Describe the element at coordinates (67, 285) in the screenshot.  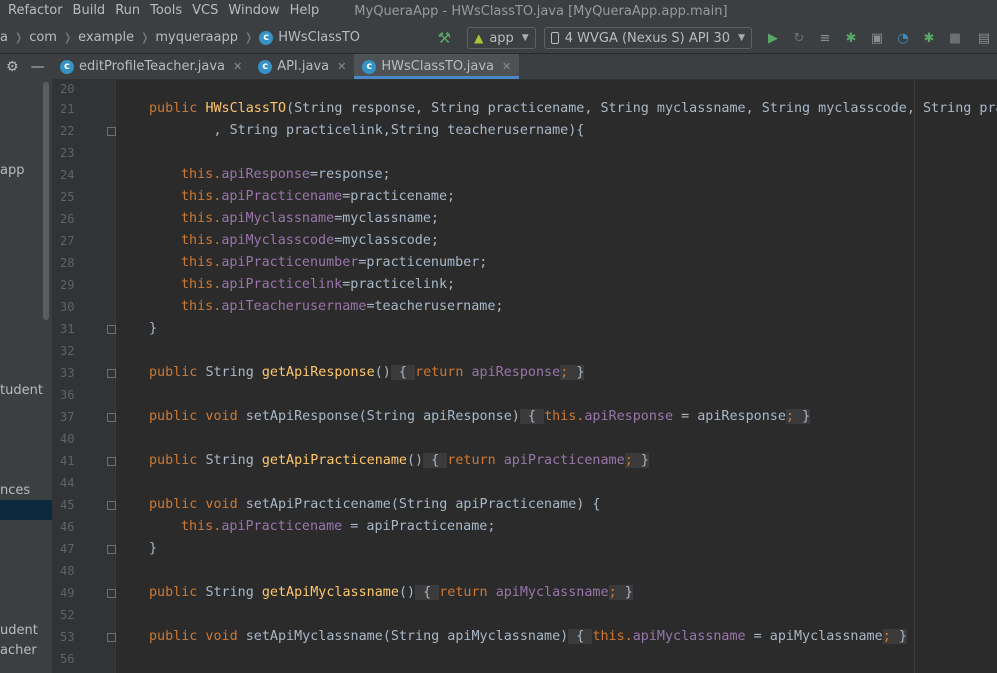
I see `line-number: 29` at that location.